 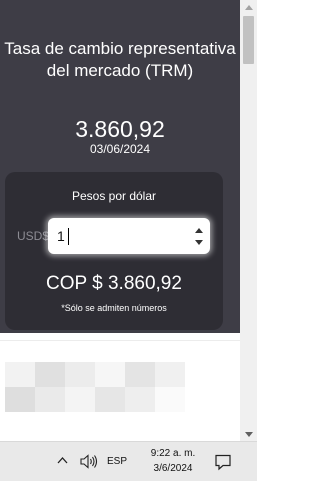 I want to click on spin-down-icon, so click(x=199, y=242).